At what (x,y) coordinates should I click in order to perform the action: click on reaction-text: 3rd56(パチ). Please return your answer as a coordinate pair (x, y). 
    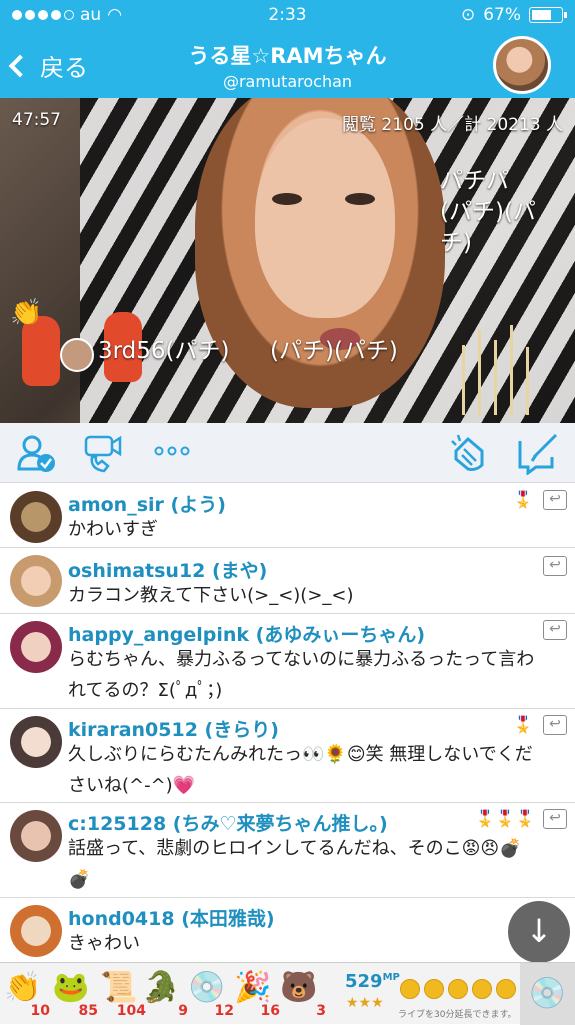
    Looking at the image, I should click on (164, 351).